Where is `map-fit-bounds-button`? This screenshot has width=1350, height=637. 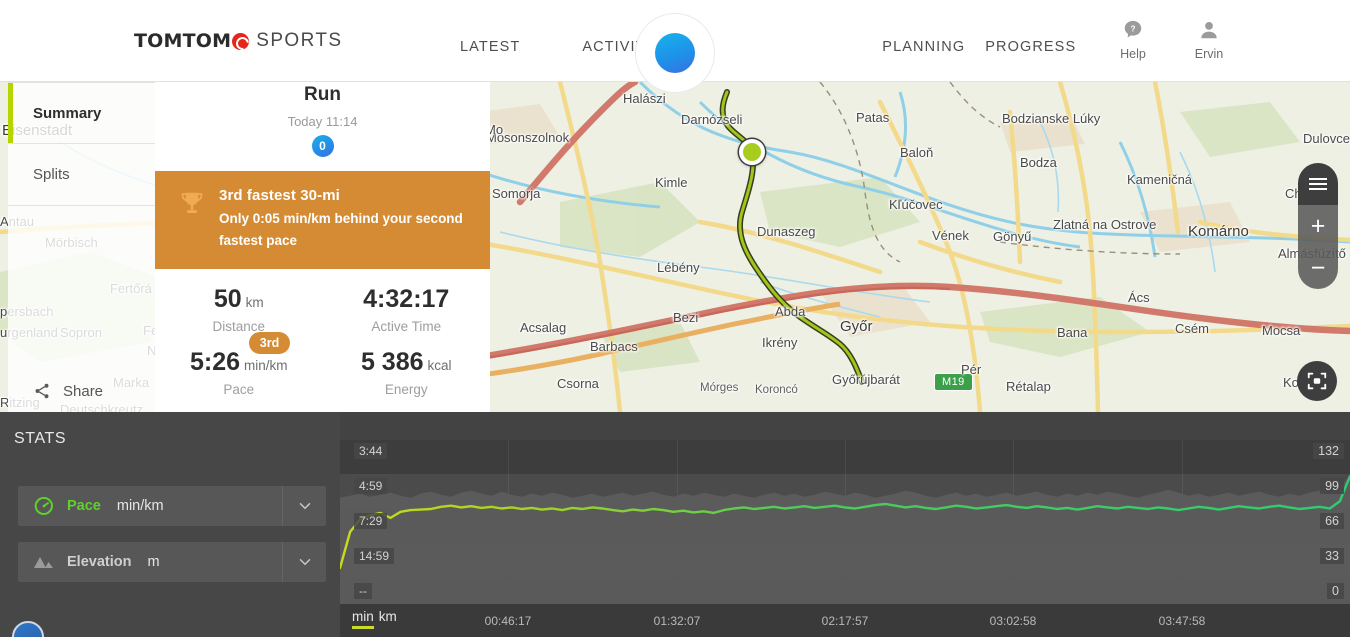
map-fit-bounds-button is located at coordinates (1317, 381).